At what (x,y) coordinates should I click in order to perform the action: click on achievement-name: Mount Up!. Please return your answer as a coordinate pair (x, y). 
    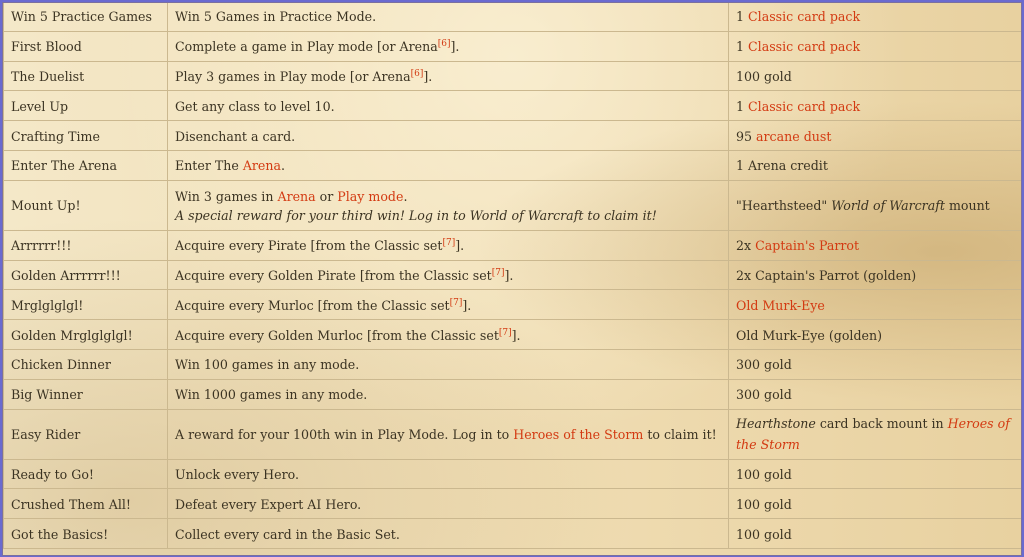
    Looking at the image, I should click on (85, 205).